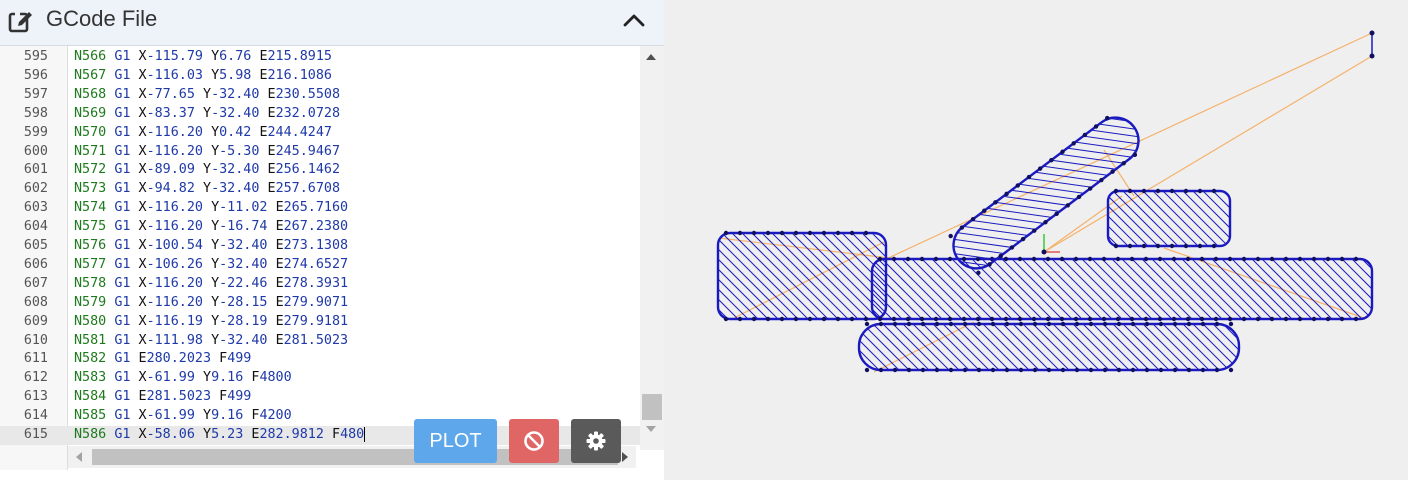 Image resolution: width=1408 pixels, height=480 pixels. I want to click on line-label: N574, so click(90, 208).